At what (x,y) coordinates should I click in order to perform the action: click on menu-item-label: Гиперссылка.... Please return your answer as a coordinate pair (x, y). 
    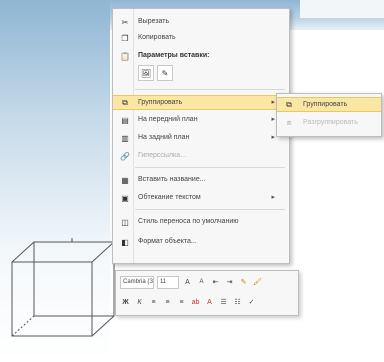
    Looking at the image, I should click on (162, 155).